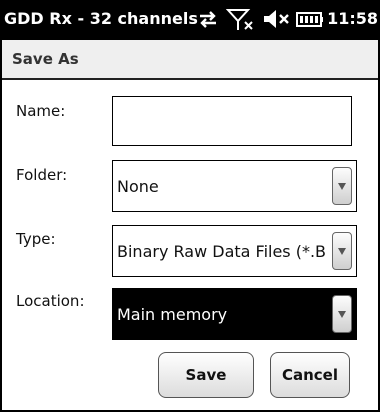 This screenshot has height=412, width=380. Describe the element at coordinates (41, 111) in the screenshot. I see `name-label: Name:` at that location.